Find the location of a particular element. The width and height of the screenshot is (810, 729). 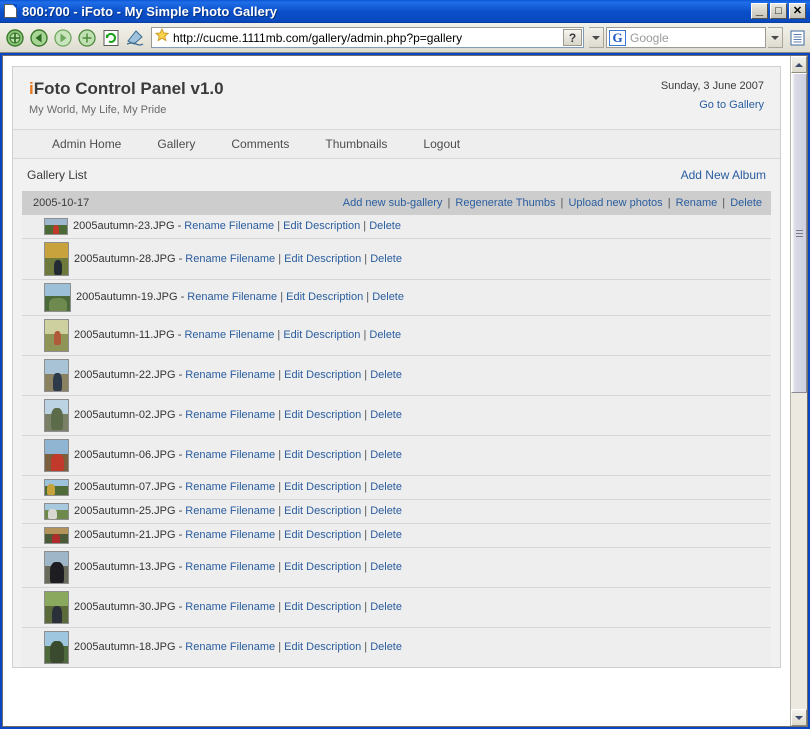

back-button-icon is located at coordinates (39, 38).